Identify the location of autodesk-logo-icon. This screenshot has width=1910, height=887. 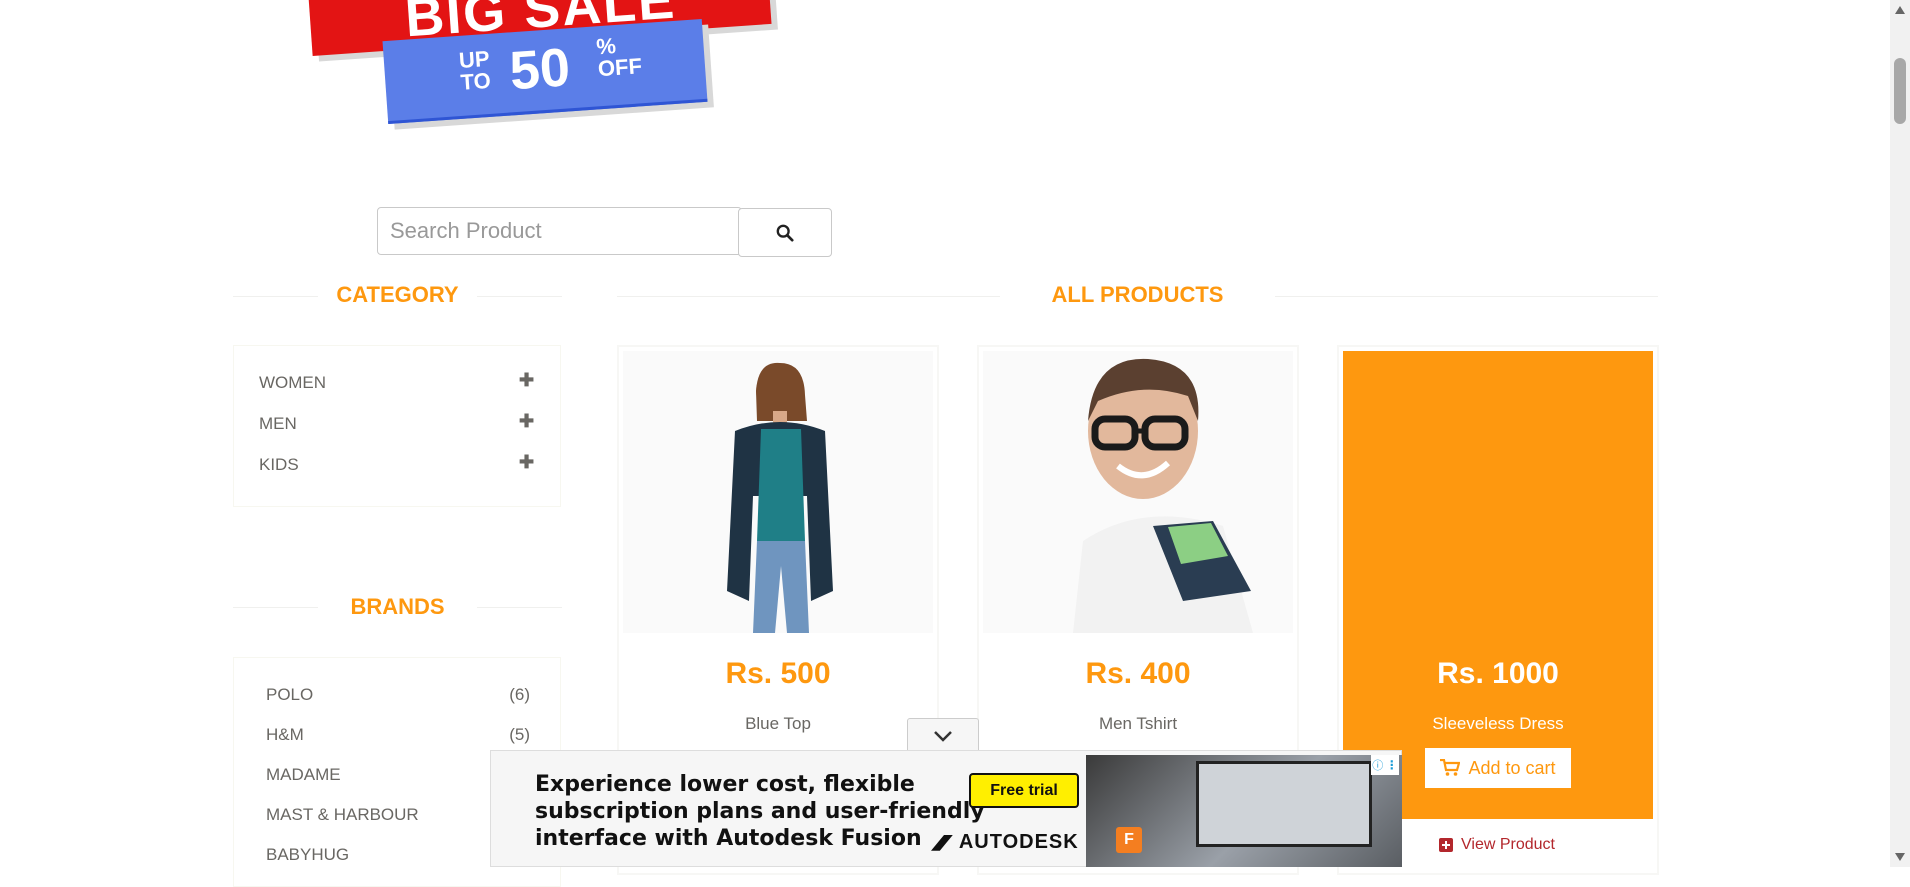
(942, 842).